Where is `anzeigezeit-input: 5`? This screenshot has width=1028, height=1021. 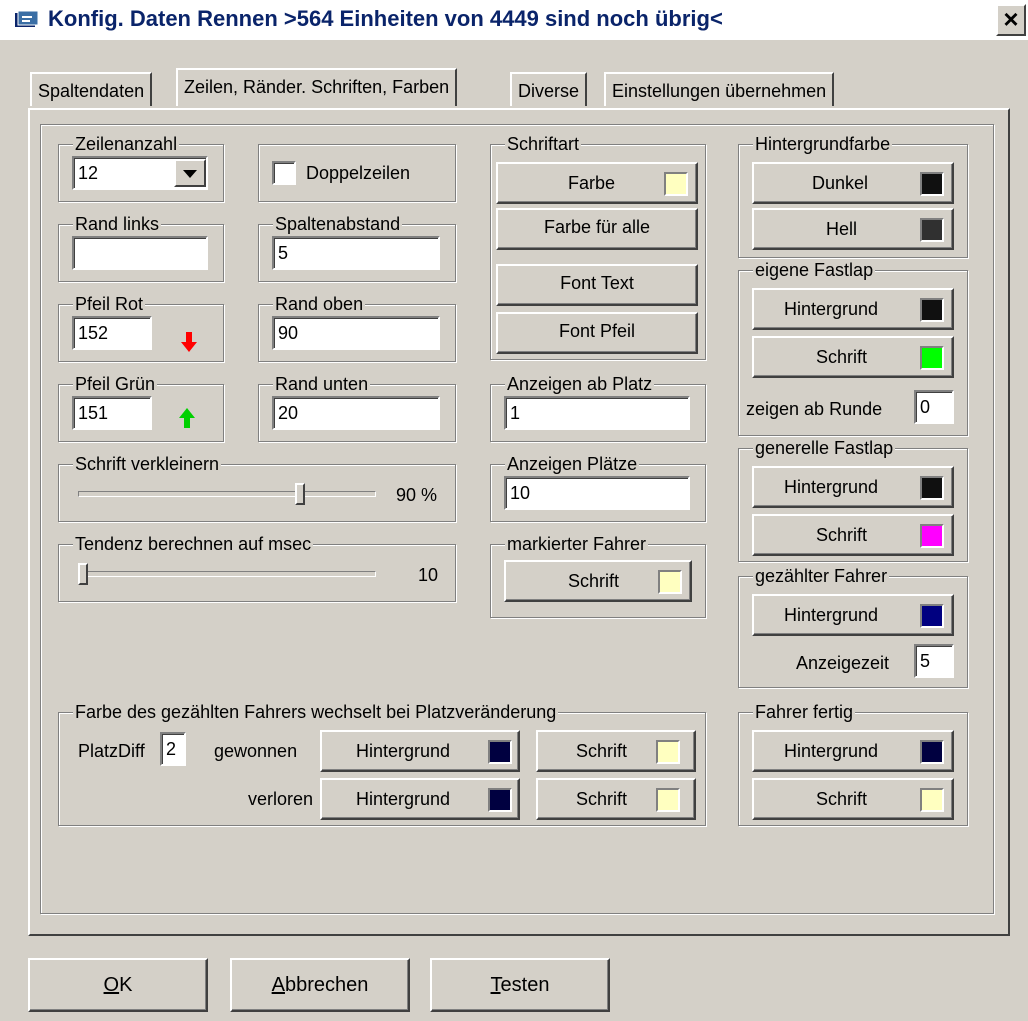
anzeigezeit-input: 5 is located at coordinates (934, 661).